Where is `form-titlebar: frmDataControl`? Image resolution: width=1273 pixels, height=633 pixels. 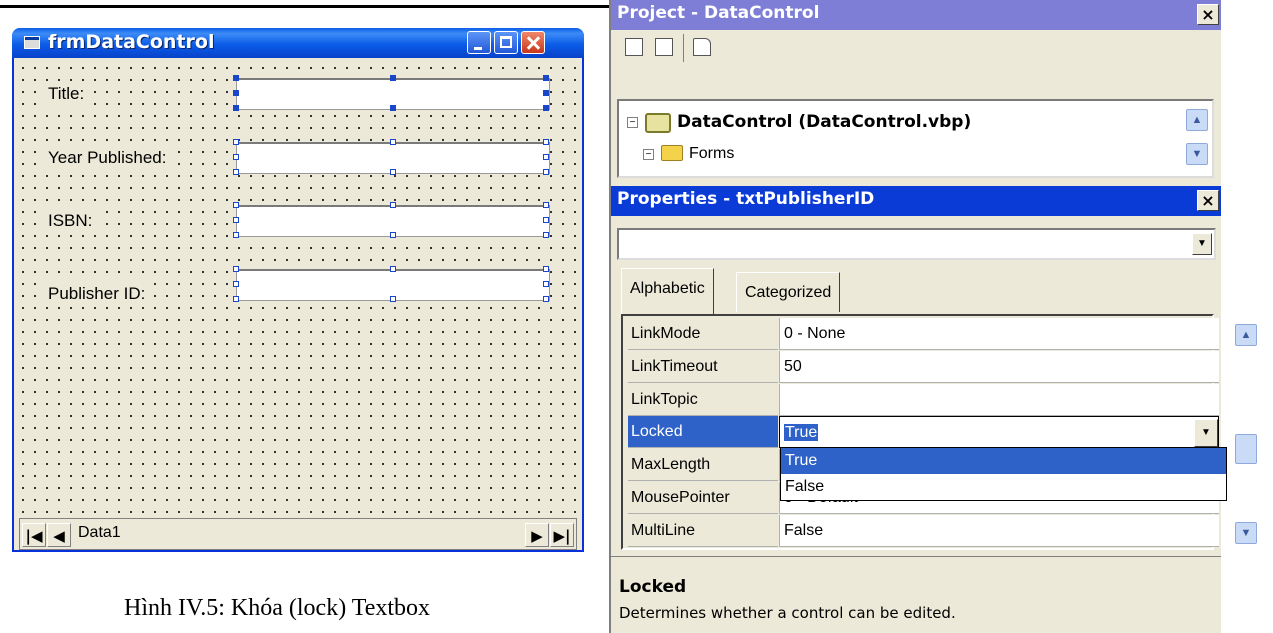
form-titlebar: frmDataControl is located at coordinates (298, 43).